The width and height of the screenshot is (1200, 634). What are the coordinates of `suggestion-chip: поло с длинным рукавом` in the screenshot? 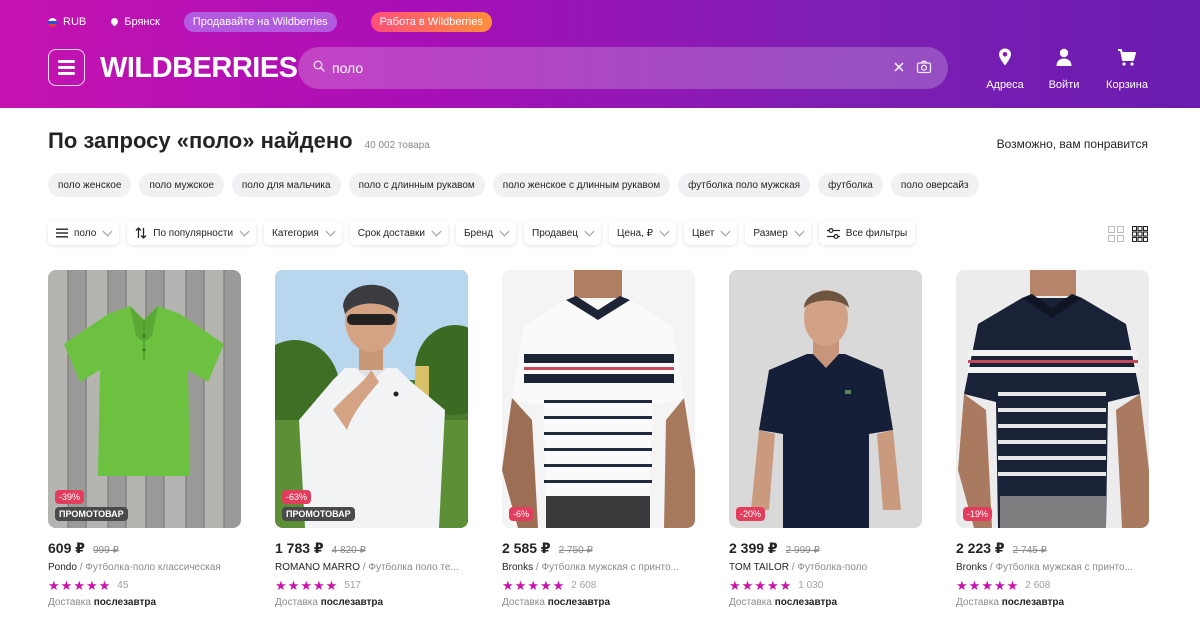 It's located at (416, 185).